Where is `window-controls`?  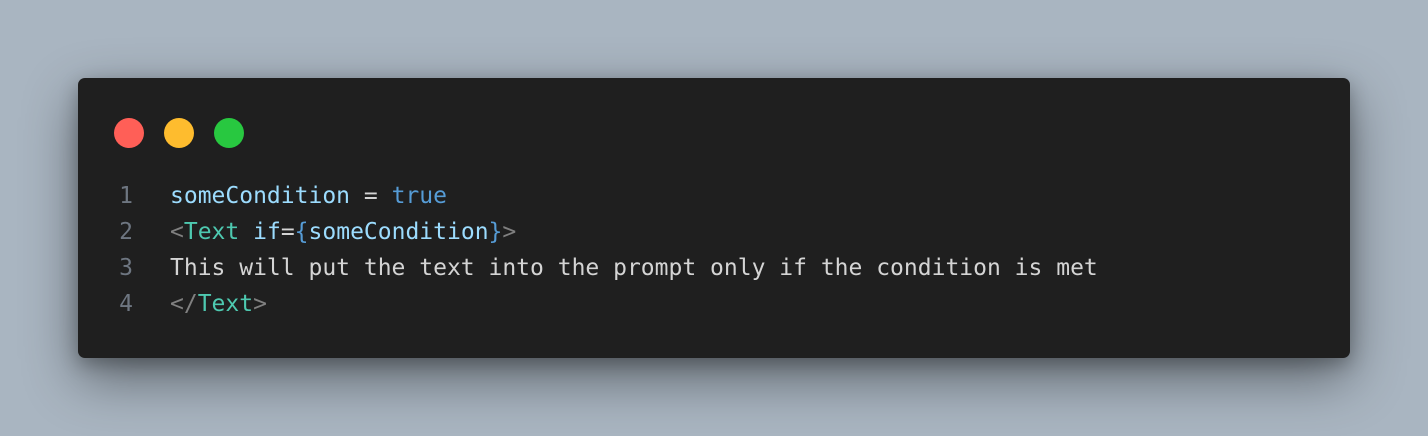 window-controls is located at coordinates (189, 133).